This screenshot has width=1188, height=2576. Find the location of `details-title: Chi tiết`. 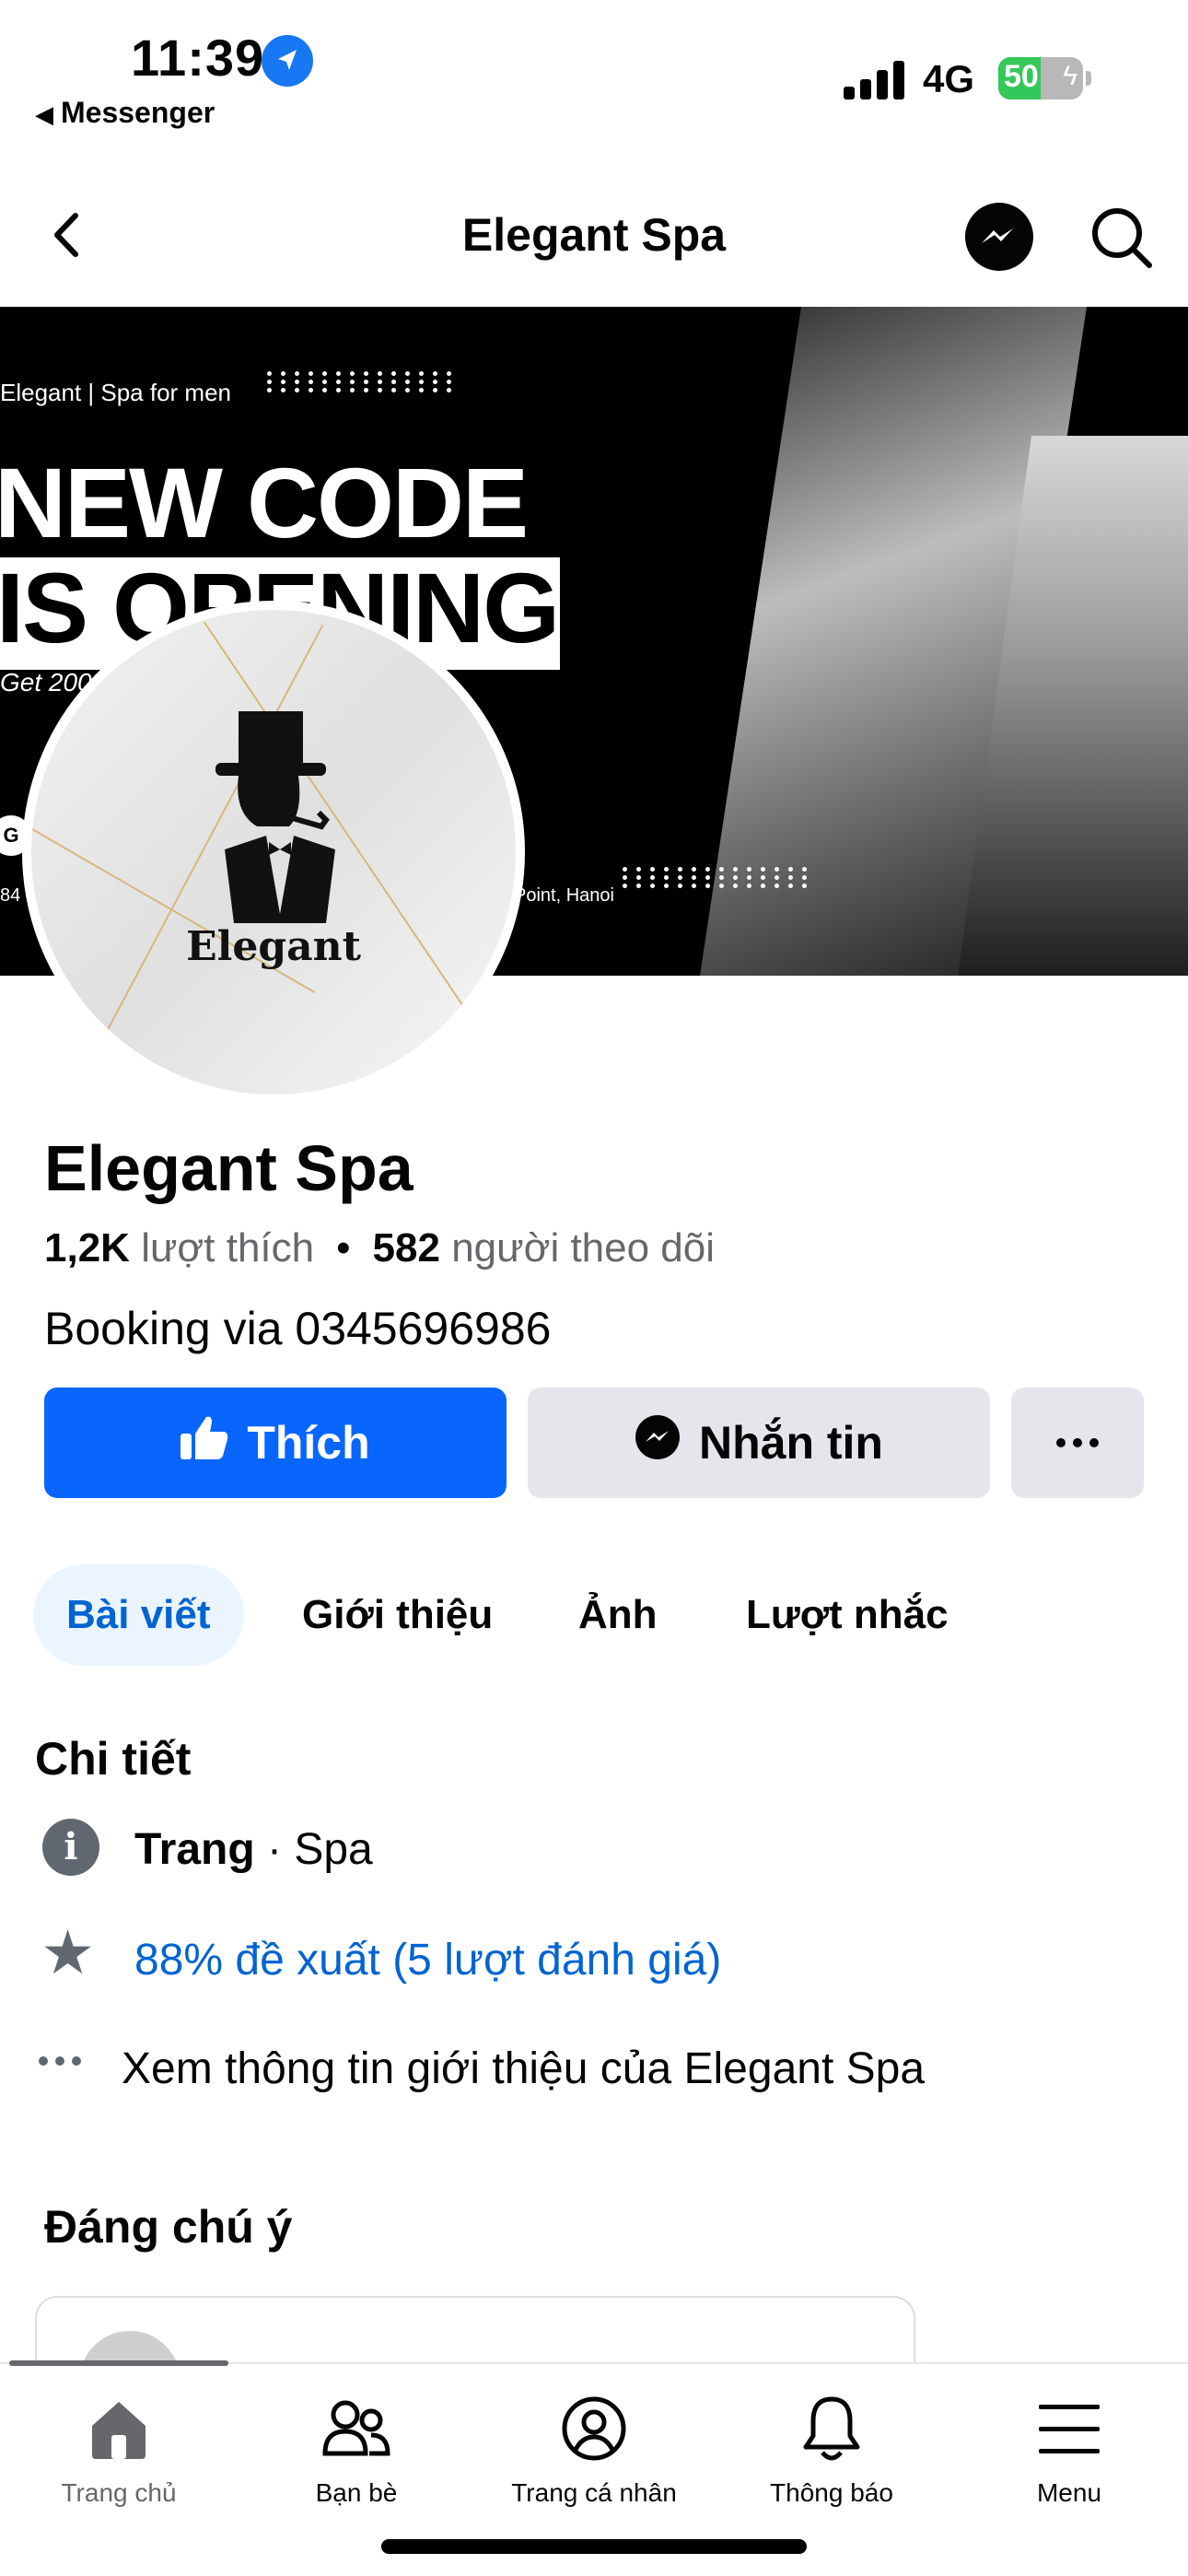

details-title: Chi tiết is located at coordinates (113, 1759).